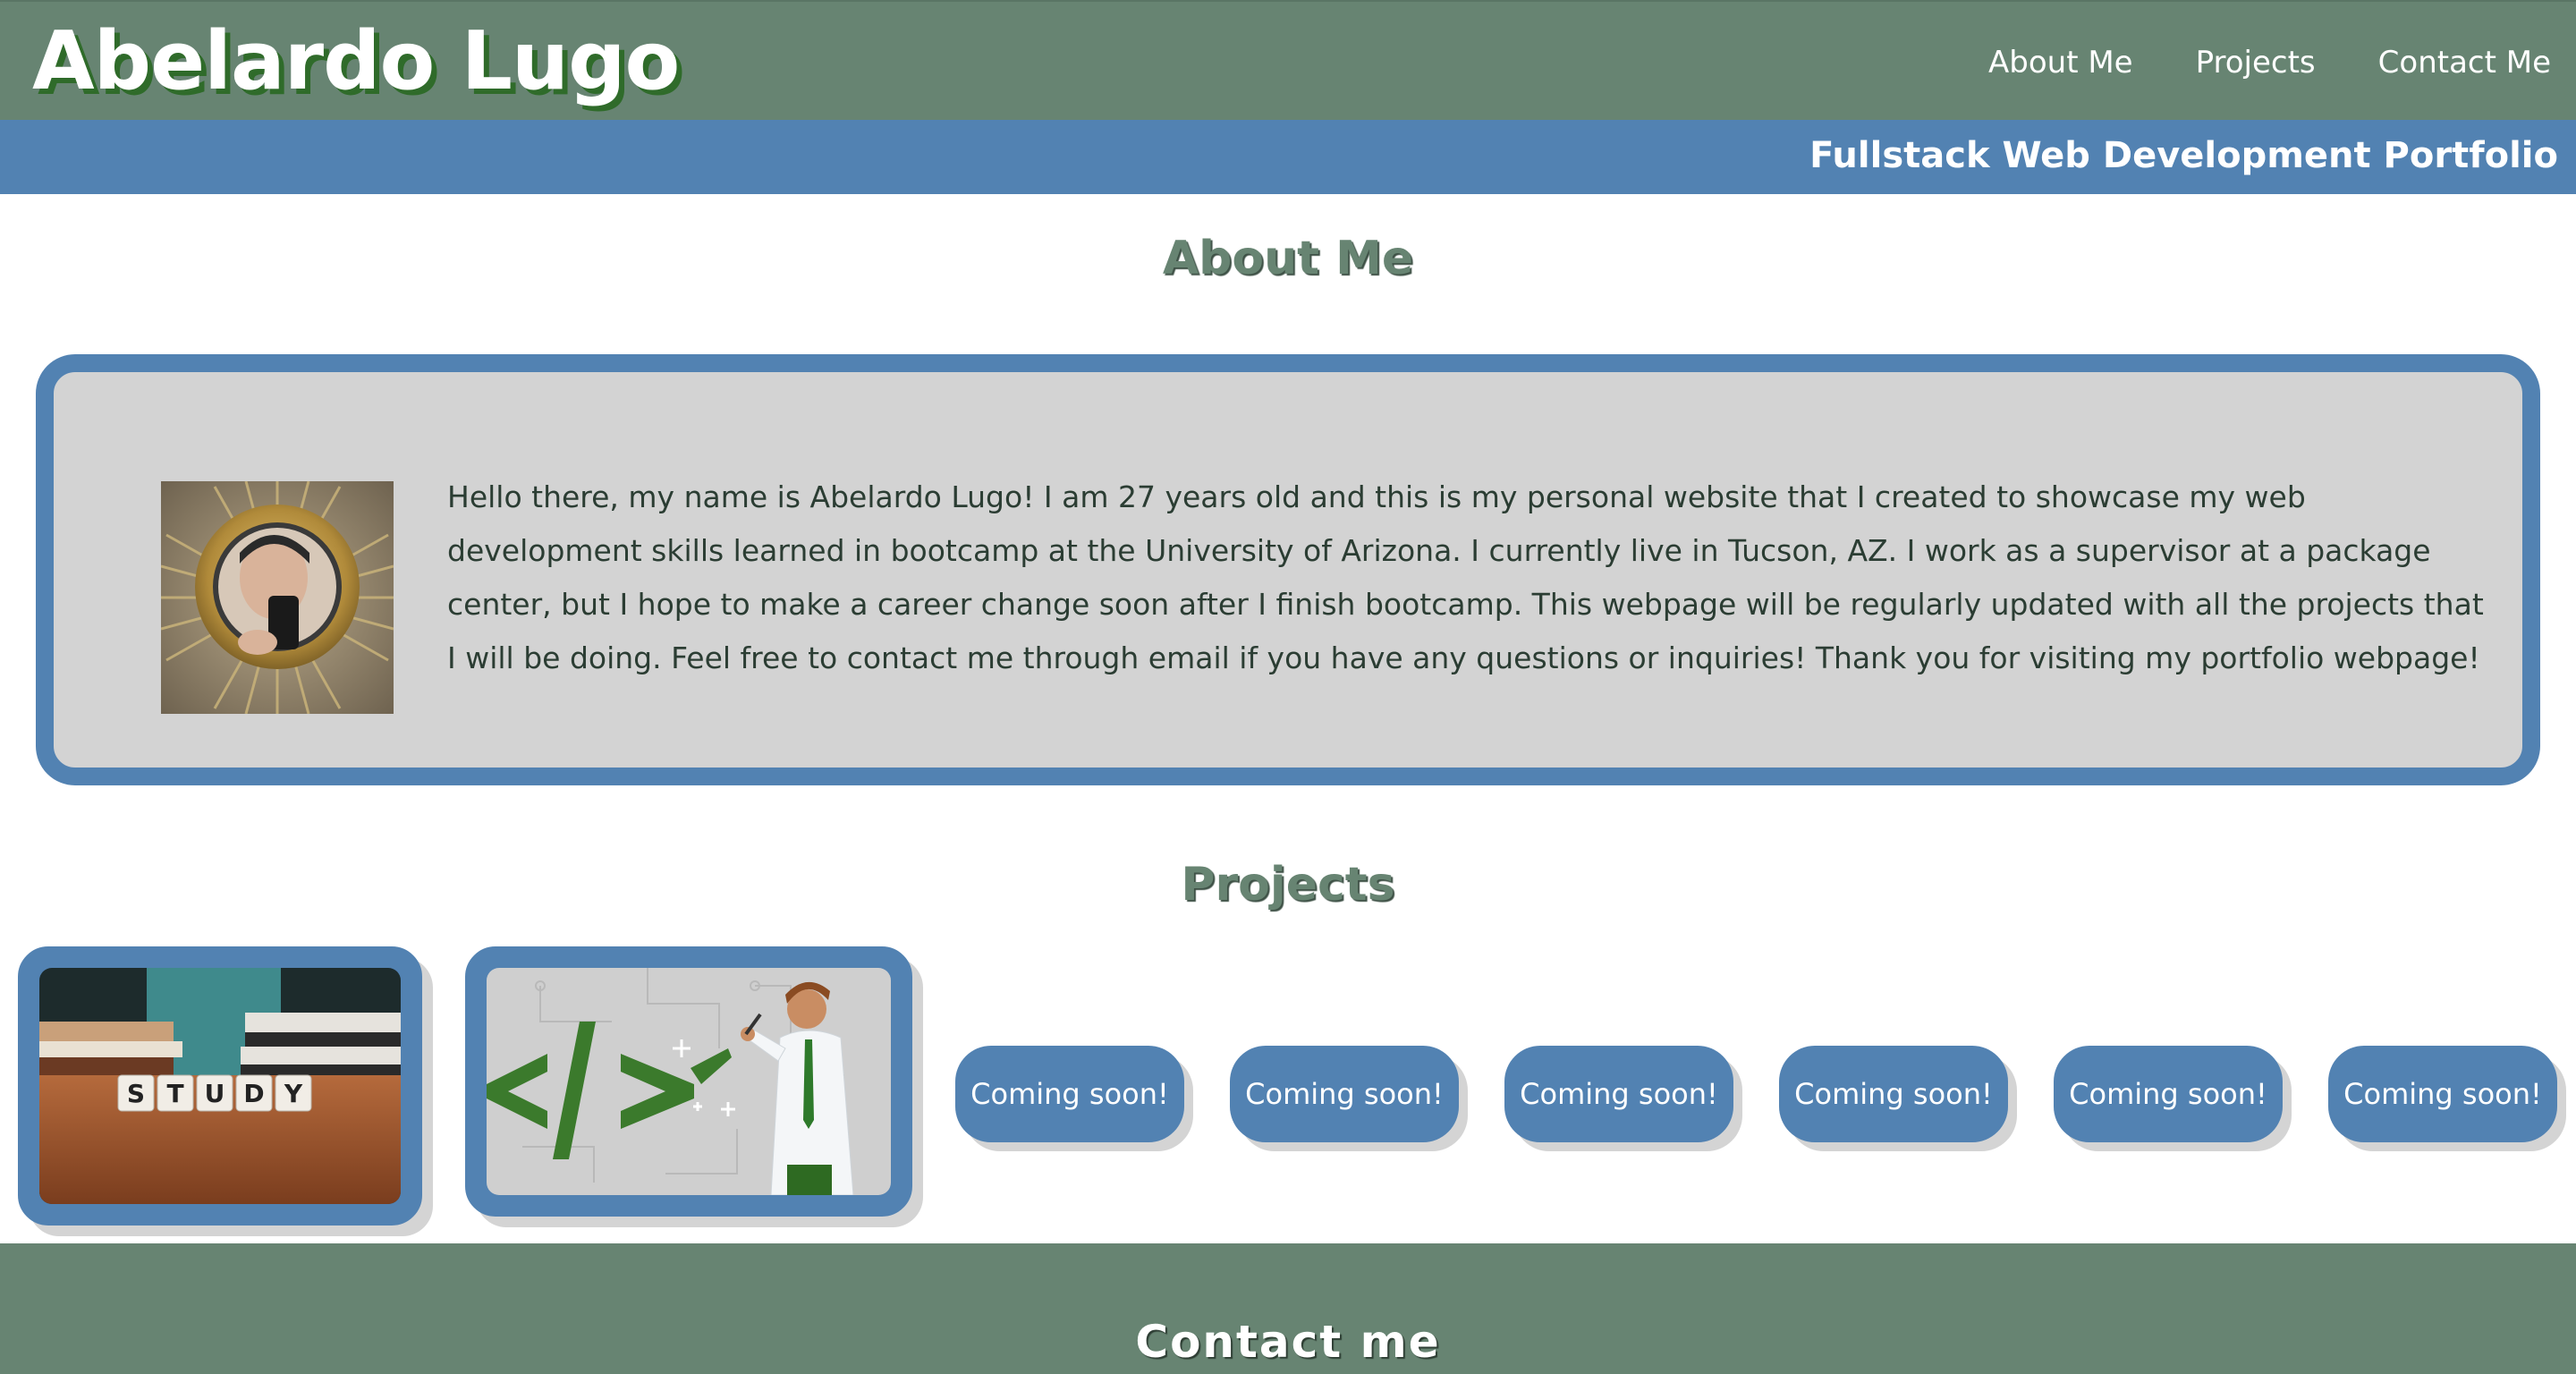 Image resolution: width=2576 pixels, height=1374 pixels. What do you see at coordinates (2168, 1094) in the screenshot?
I see `coming-soon-button-5: Coming soon!` at bounding box center [2168, 1094].